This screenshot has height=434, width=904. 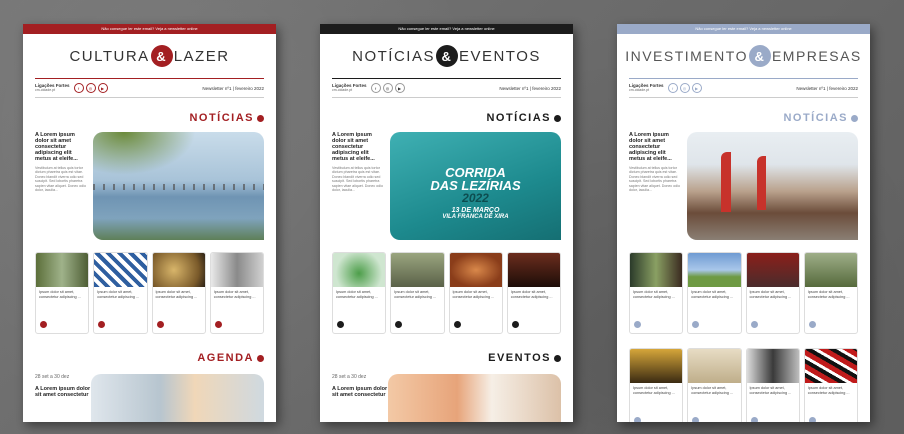 I want to click on title-right: EVENTOS, so click(x=499, y=56).